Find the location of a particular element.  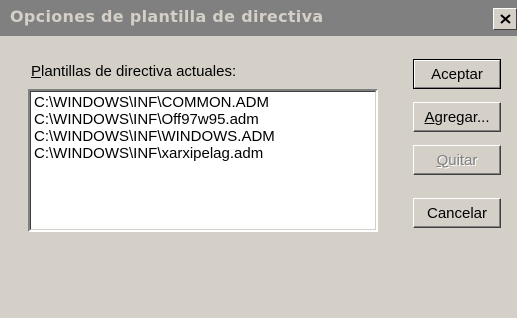

close-button is located at coordinates (505, 19).